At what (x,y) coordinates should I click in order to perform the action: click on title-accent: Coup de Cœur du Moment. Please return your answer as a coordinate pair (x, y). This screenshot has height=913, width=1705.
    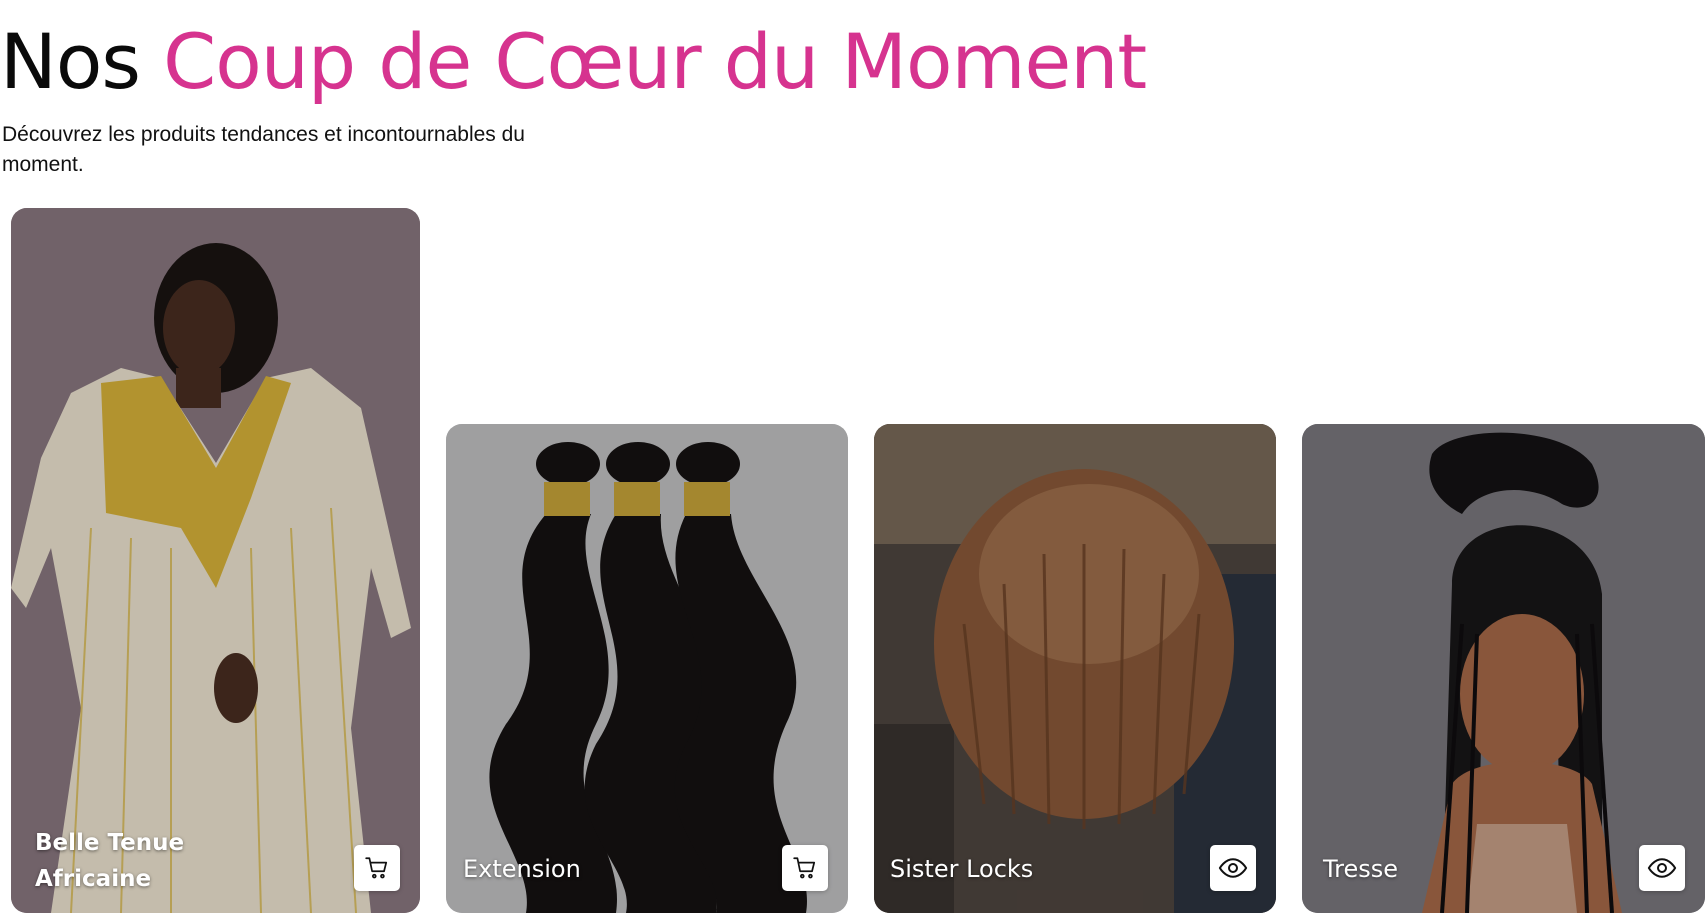
    Looking at the image, I should click on (655, 61).